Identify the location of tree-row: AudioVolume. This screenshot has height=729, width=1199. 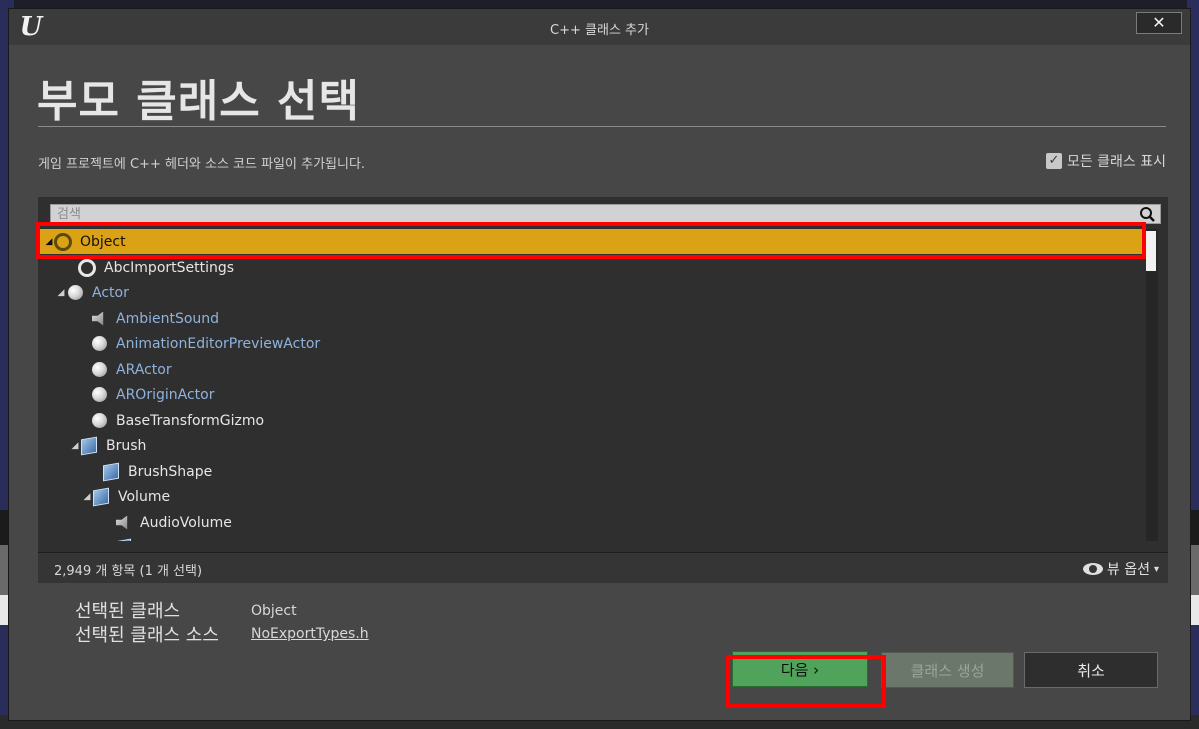
(590, 522).